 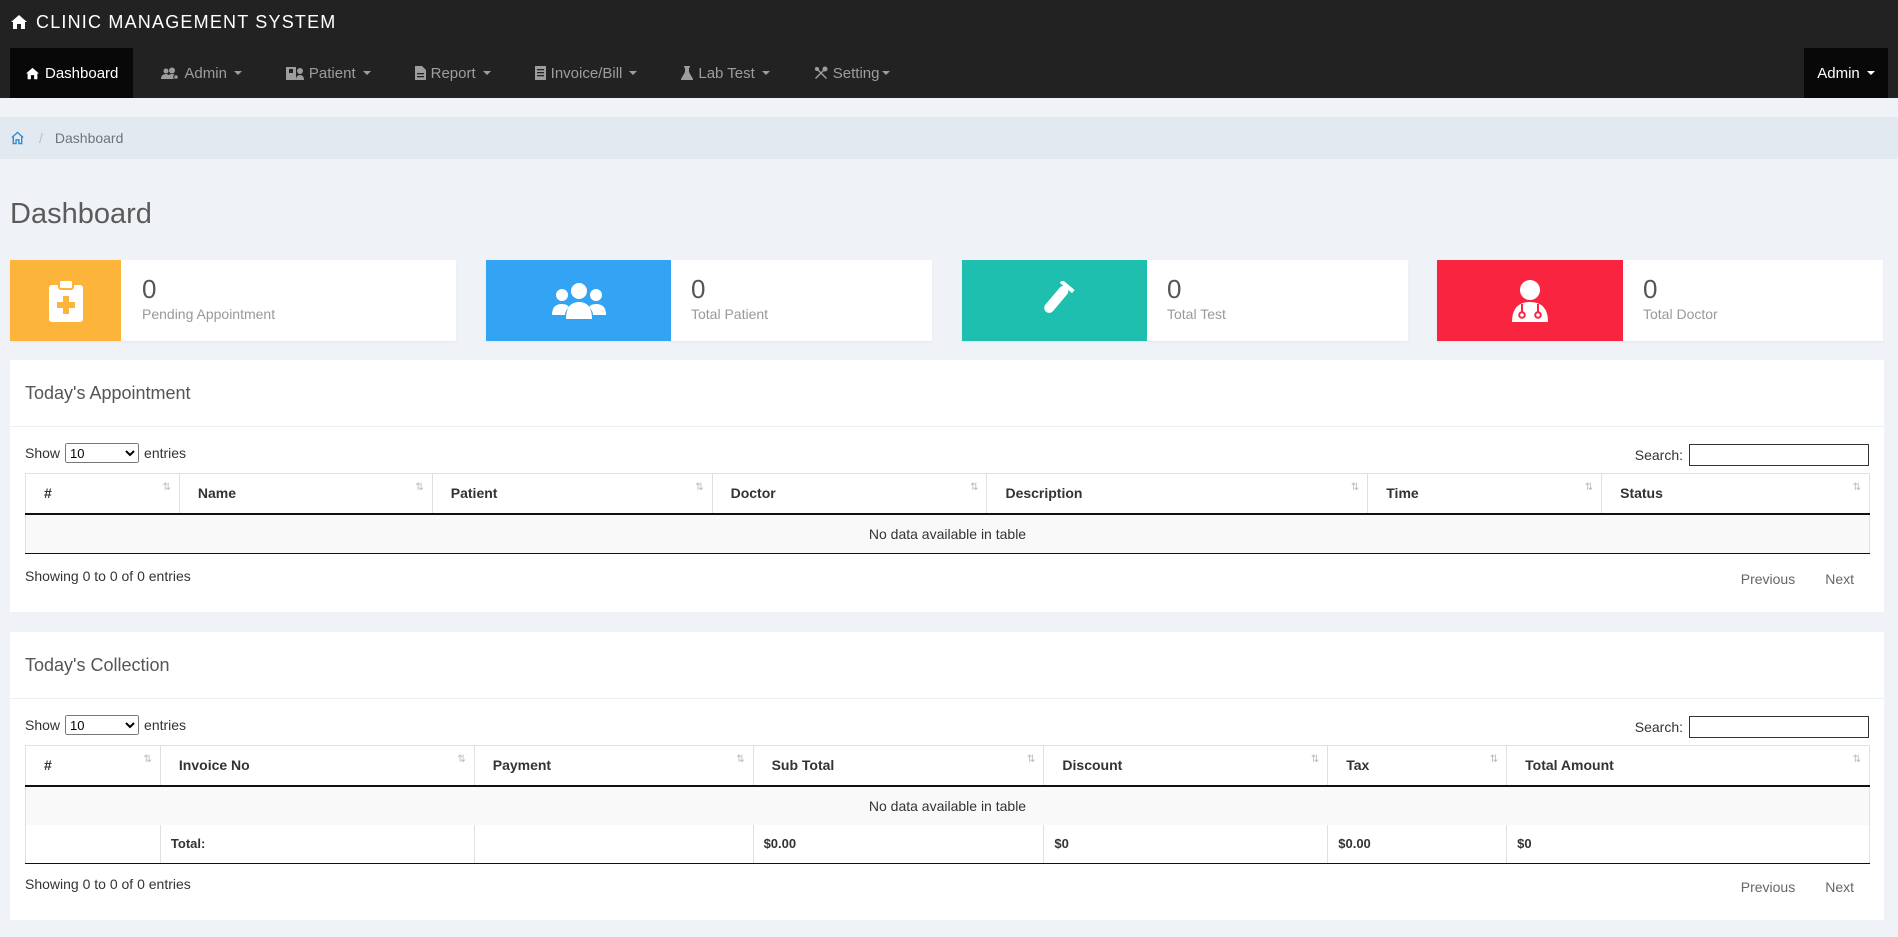 What do you see at coordinates (613, 844) in the screenshot?
I see `totals-payment` at bounding box center [613, 844].